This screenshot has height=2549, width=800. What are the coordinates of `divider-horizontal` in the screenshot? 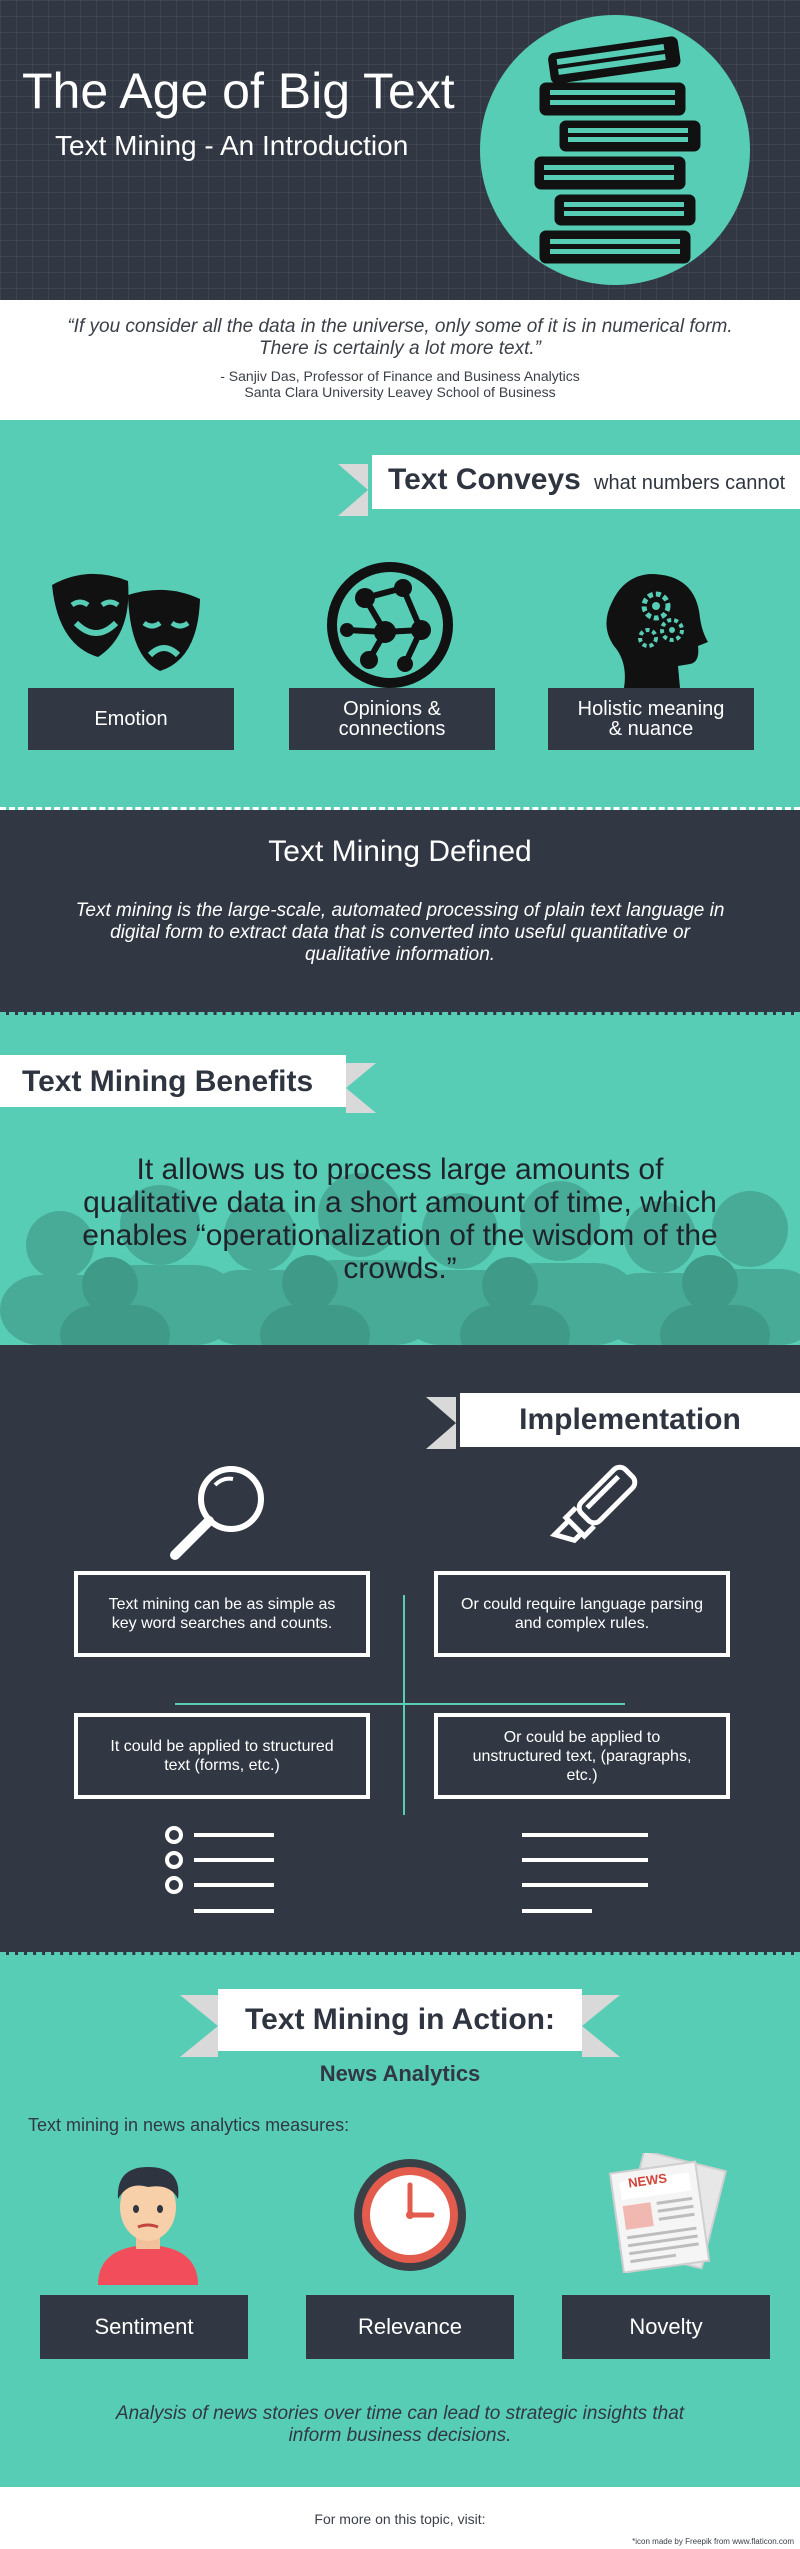 It's located at (400, 1704).